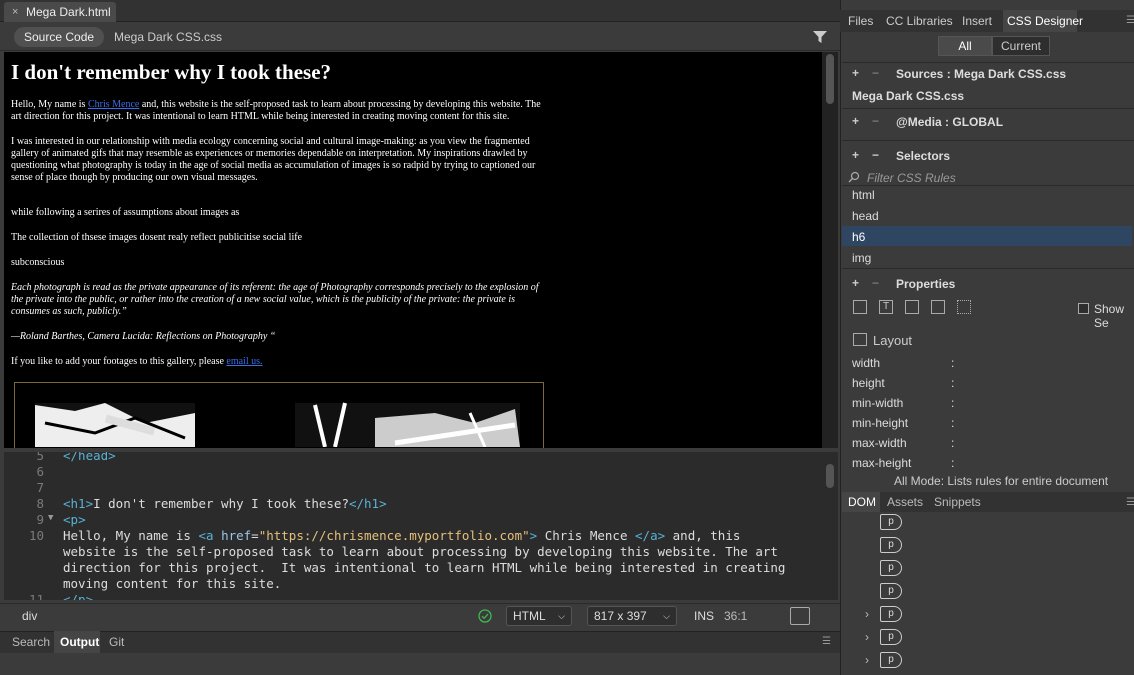 This screenshot has width=1134, height=675. Describe the element at coordinates (830, 526) in the screenshot. I see `code-view-scrollbar` at that location.